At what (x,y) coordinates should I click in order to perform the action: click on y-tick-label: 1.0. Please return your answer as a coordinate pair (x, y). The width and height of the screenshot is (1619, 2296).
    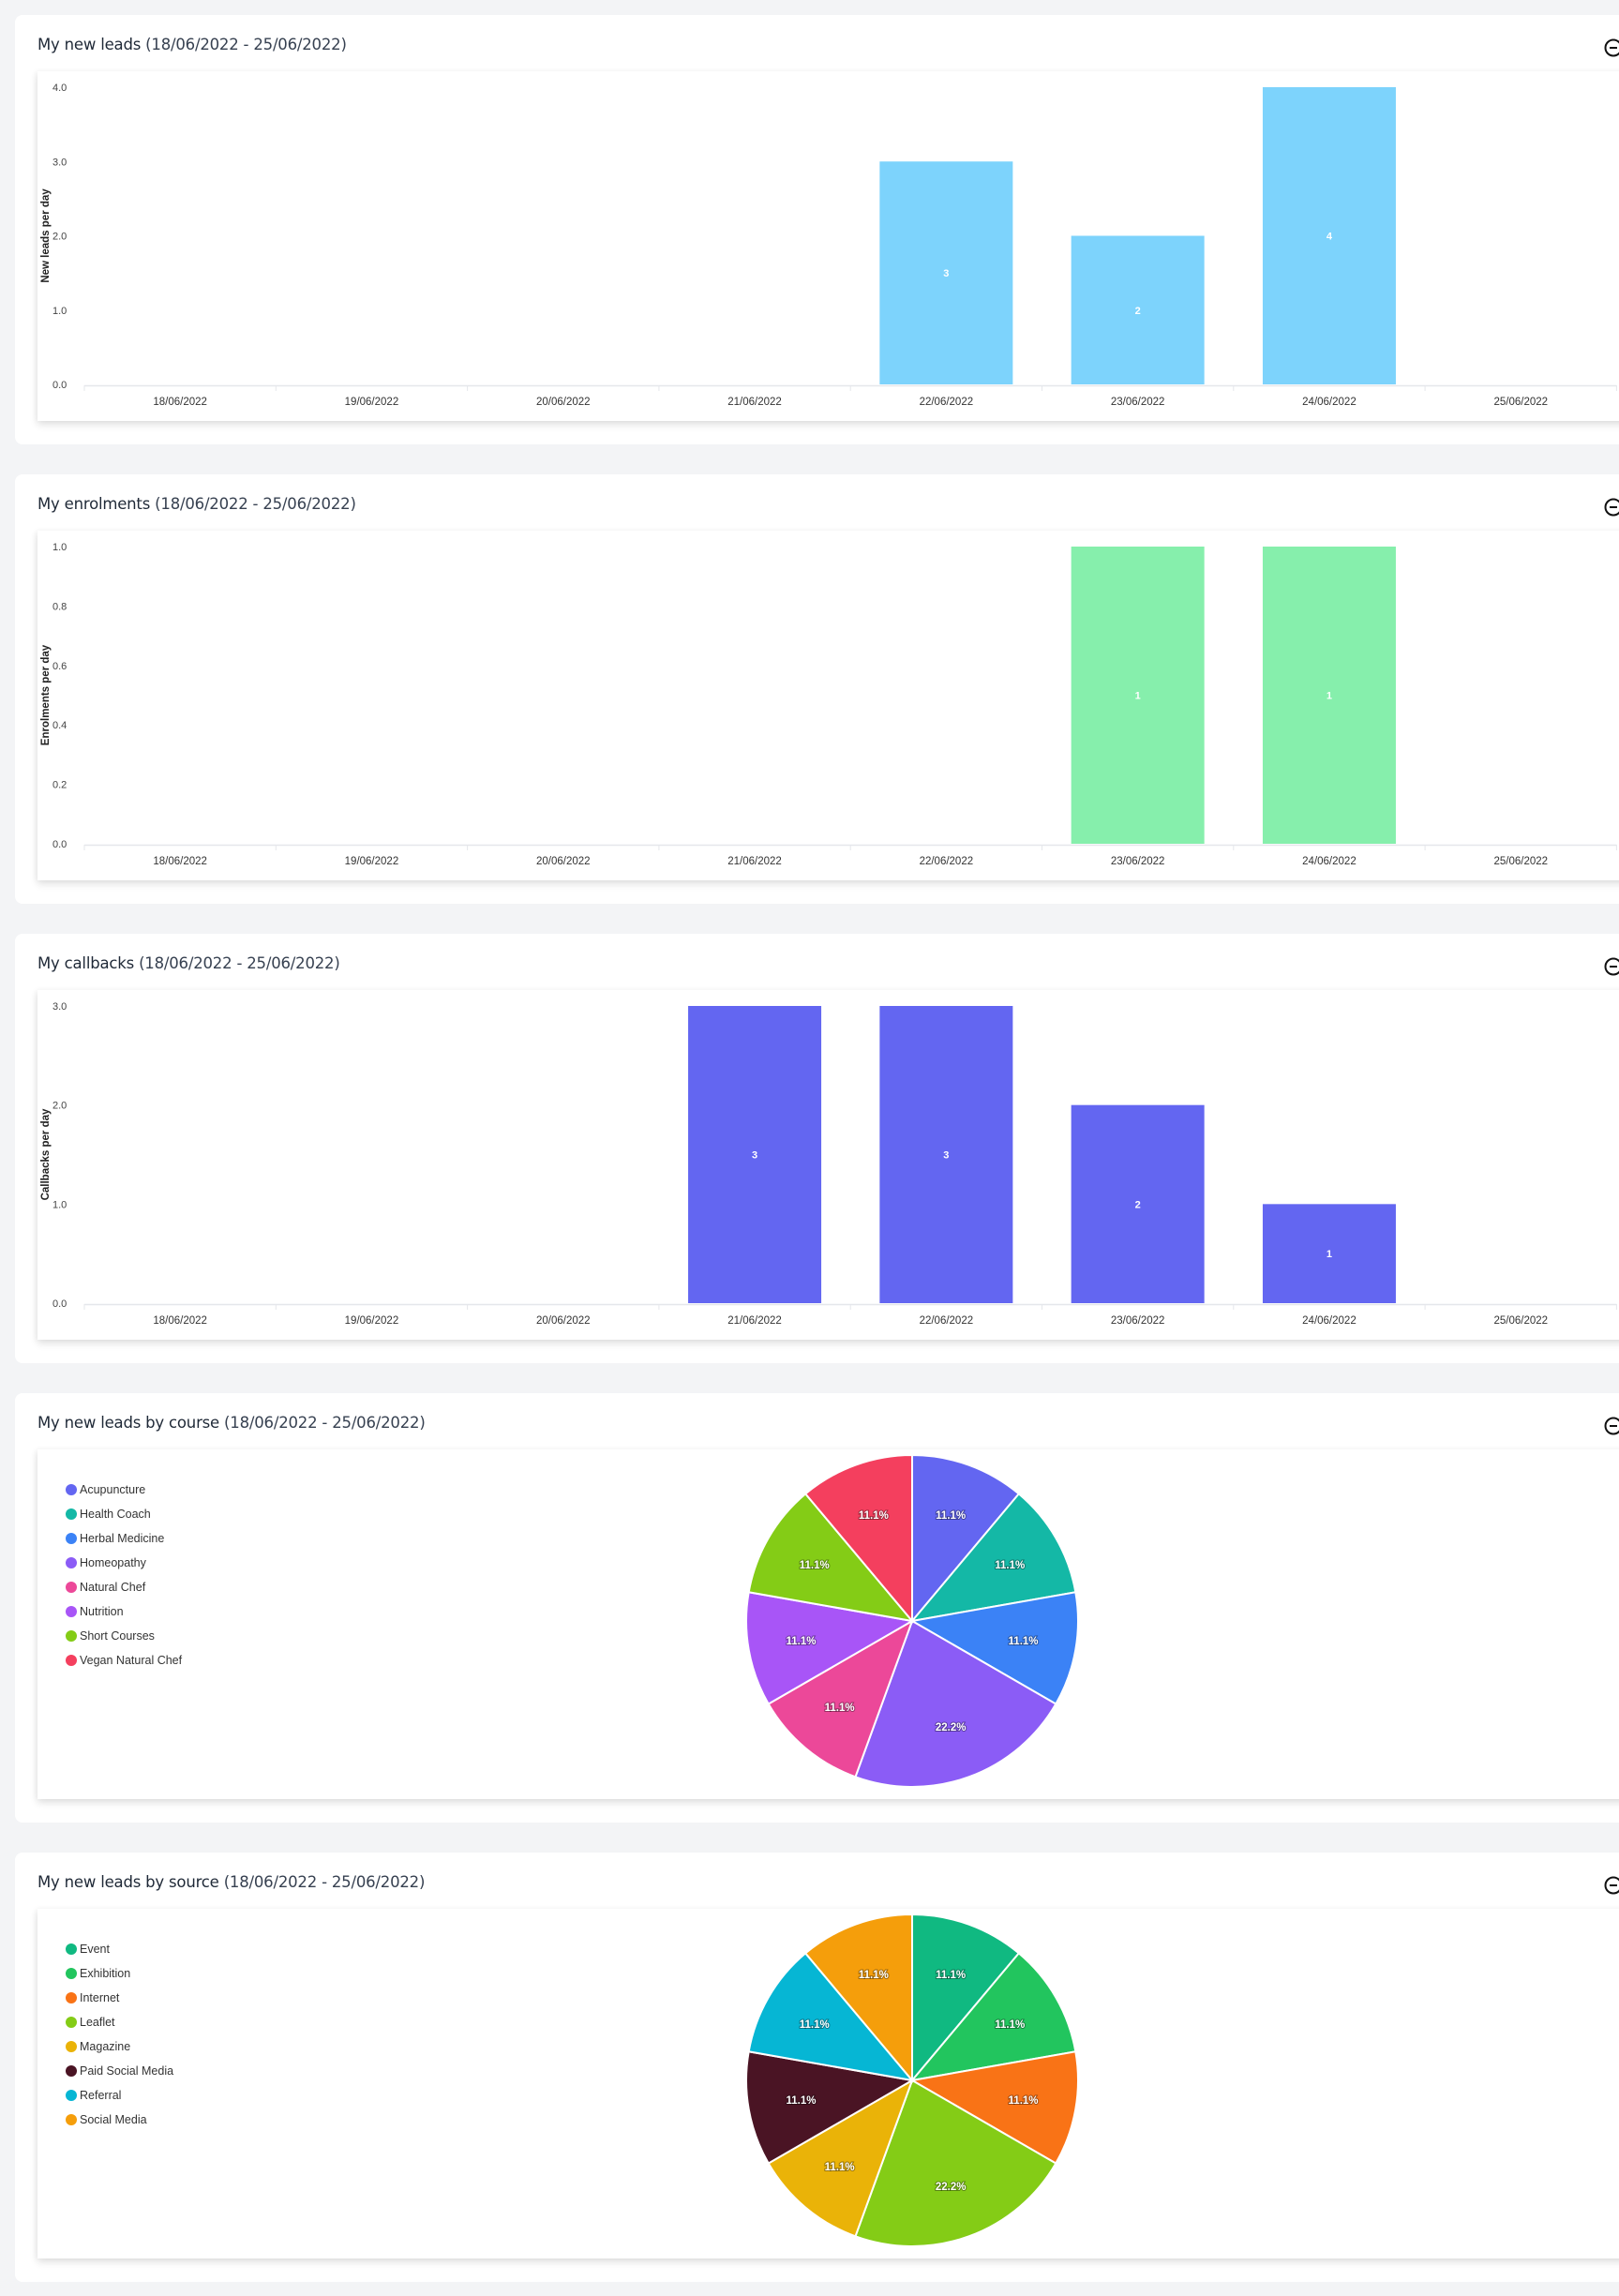
    Looking at the image, I should click on (59, 1204).